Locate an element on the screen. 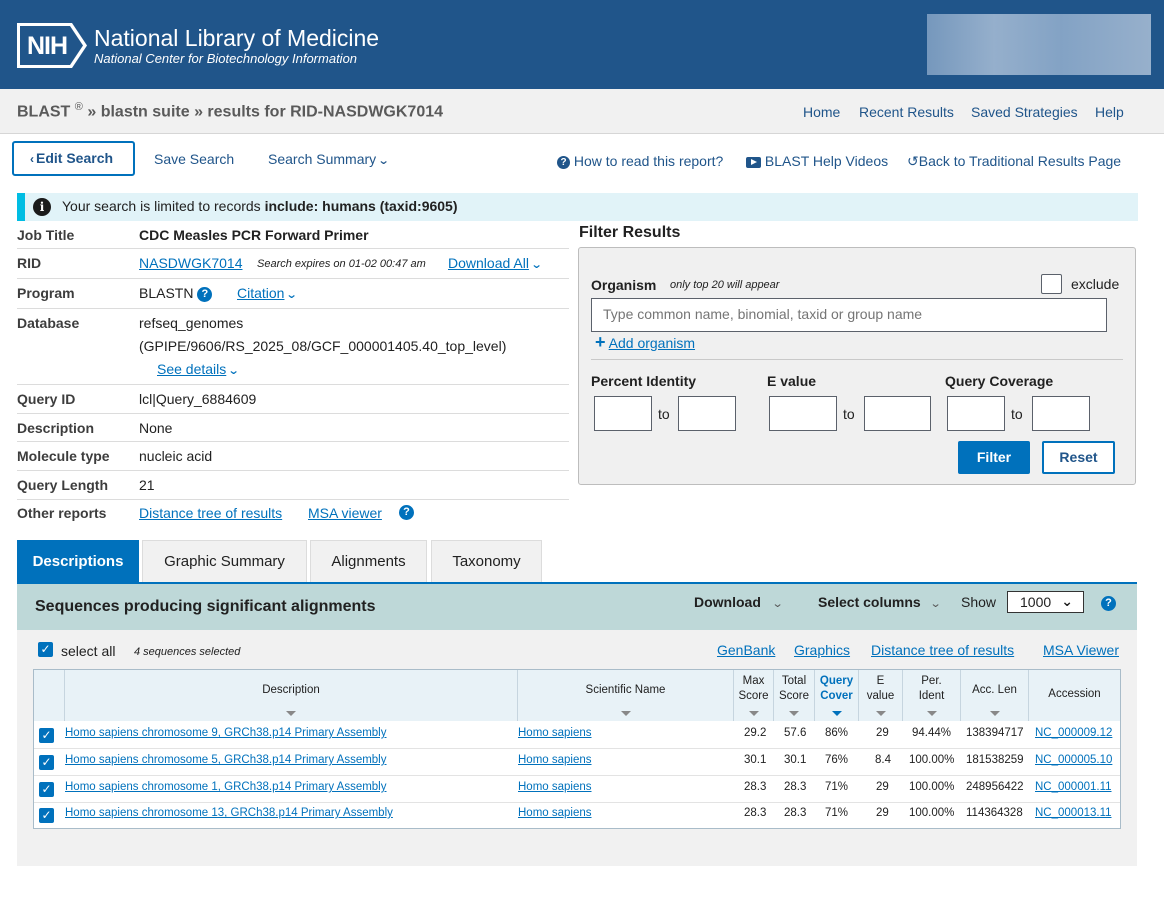 The height and width of the screenshot is (897, 1164). select-all-checkbox: ✓ is located at coordinates (45, 649).